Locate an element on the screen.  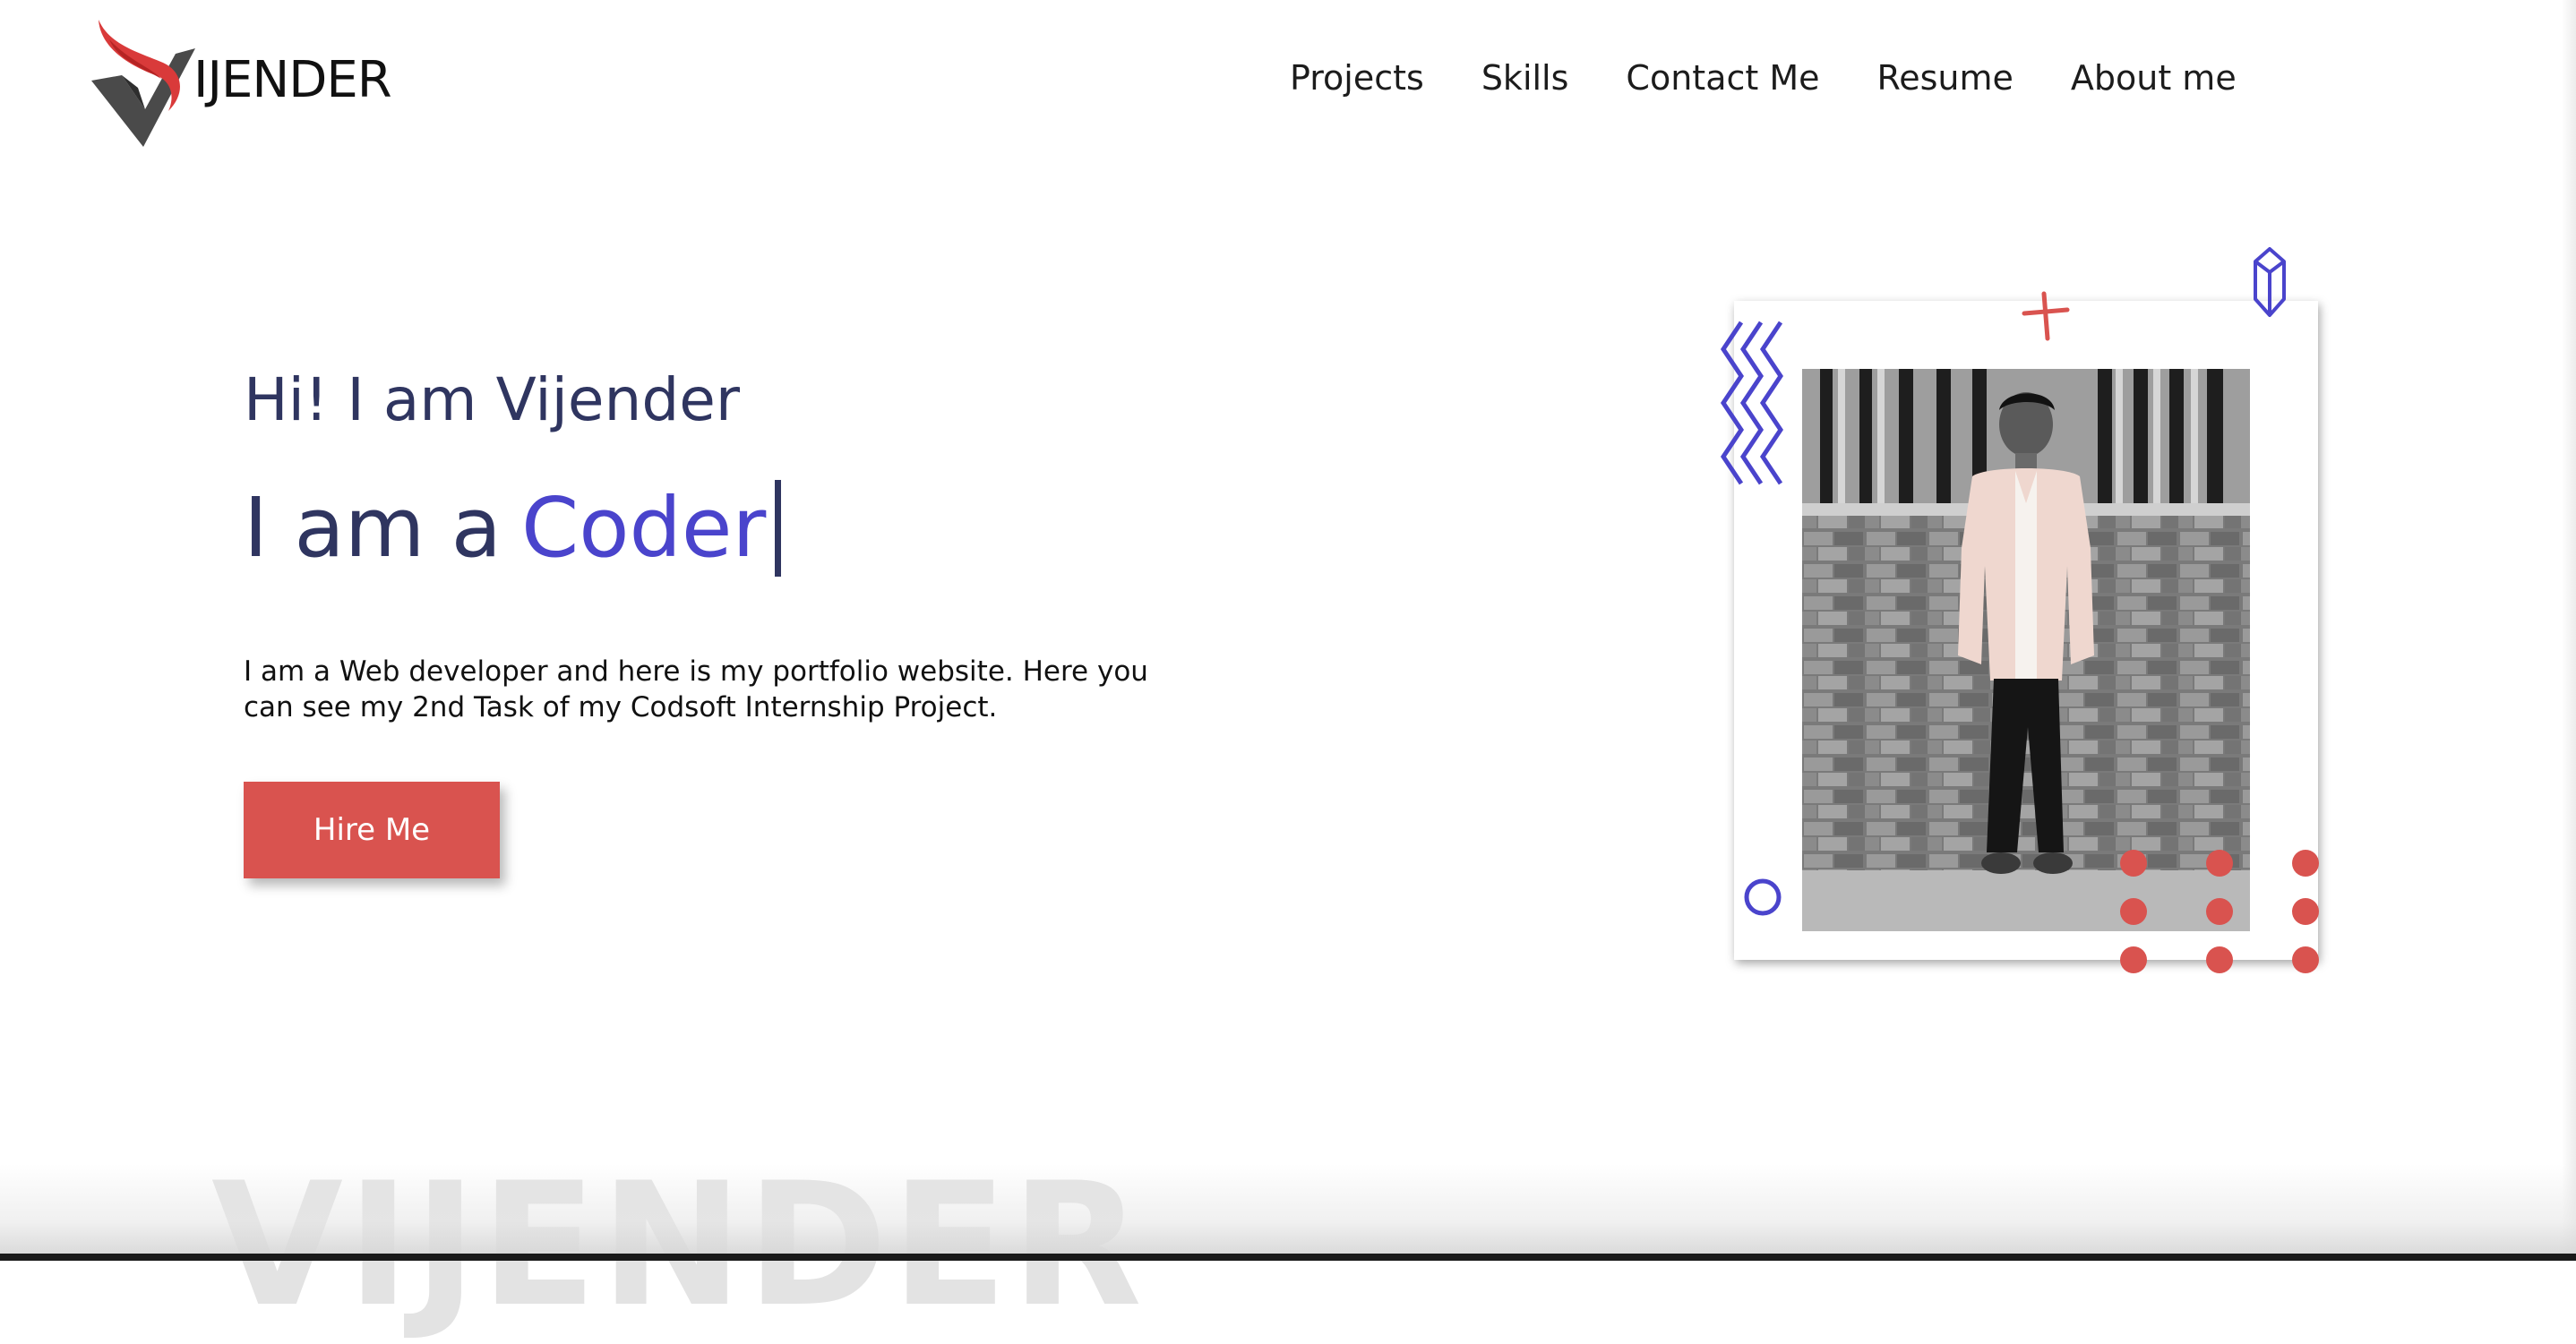
zigzag-decoration-icon is located at coordinates (1752, 403).